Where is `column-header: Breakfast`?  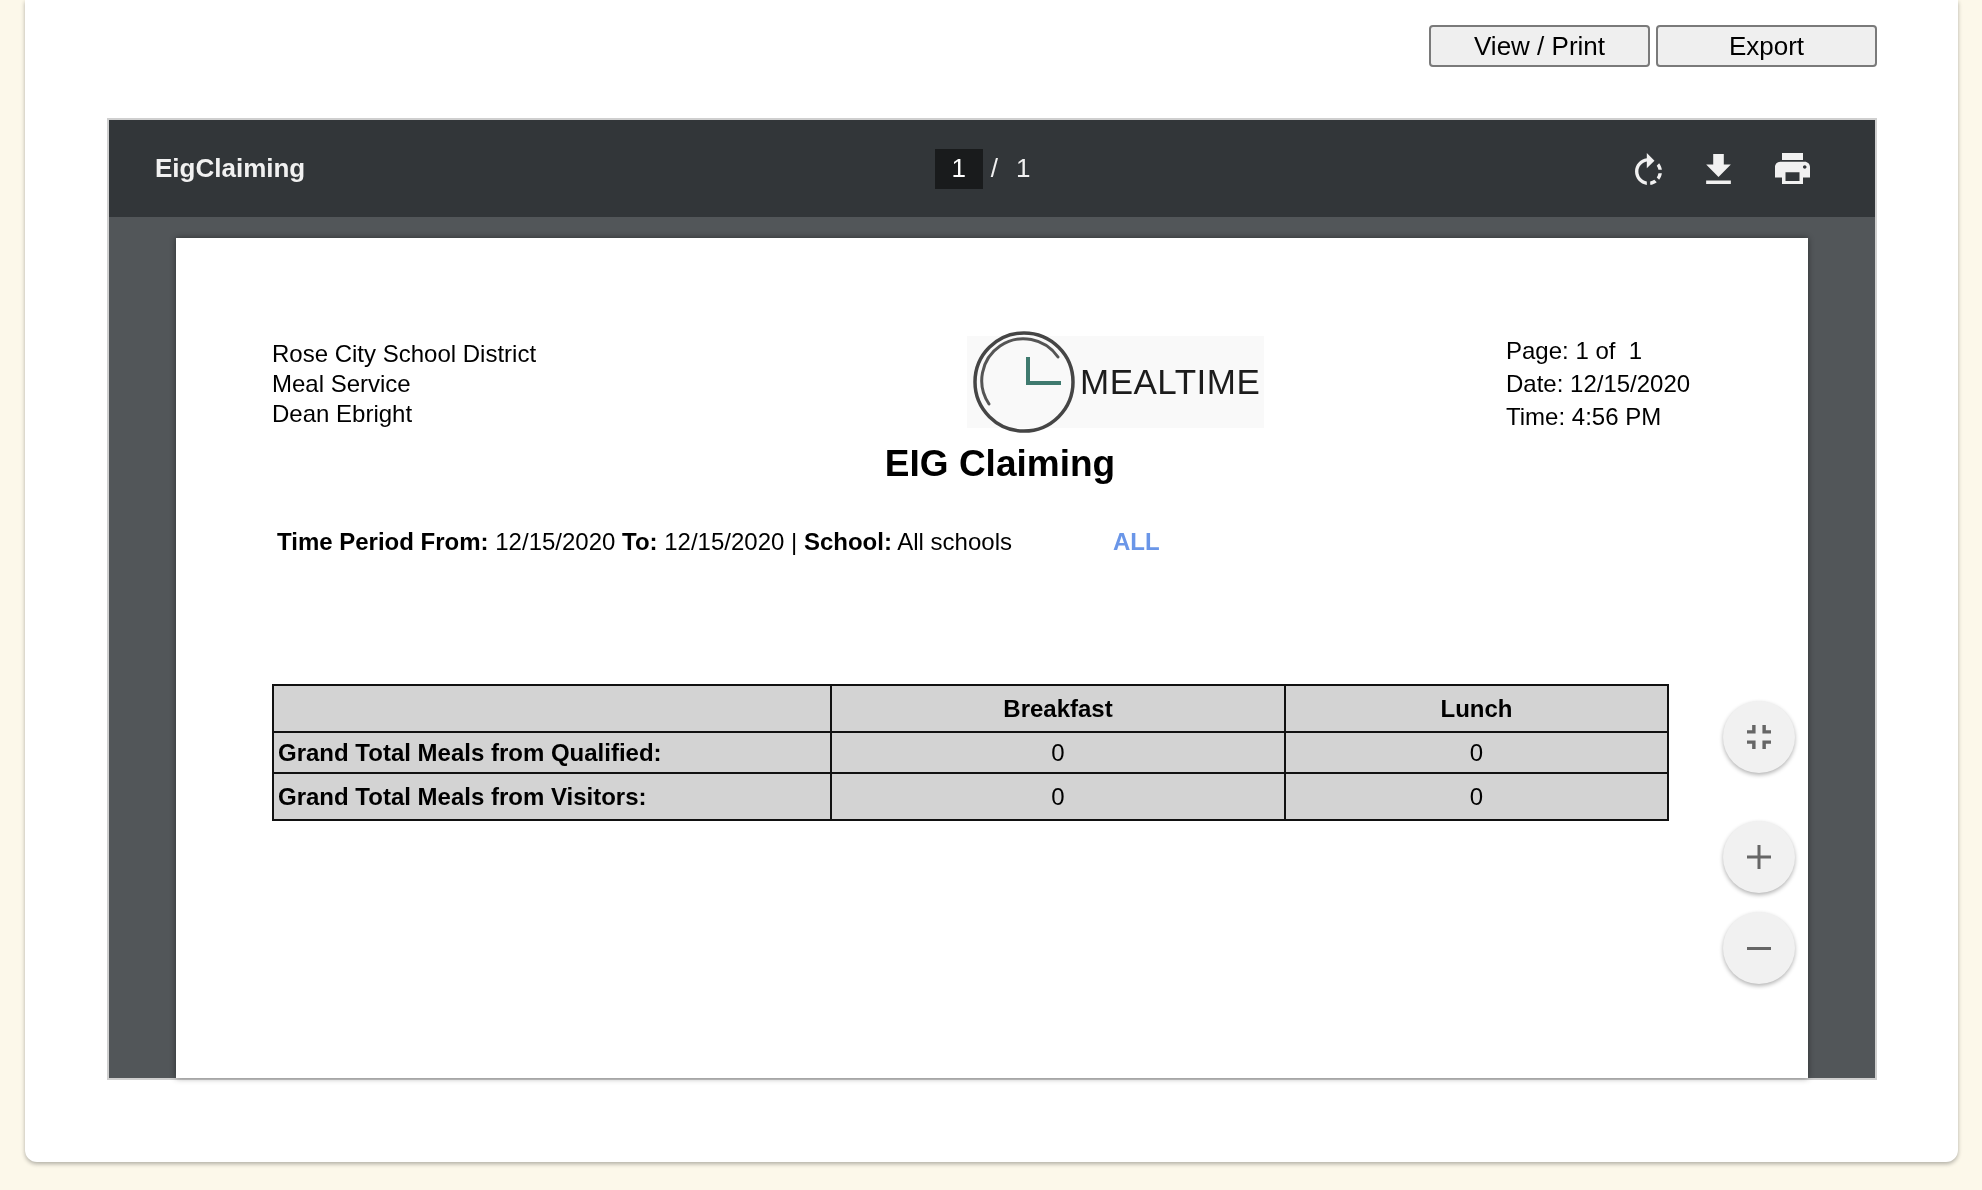
column-header: Breakfast is located at coordinates (1058, 708).